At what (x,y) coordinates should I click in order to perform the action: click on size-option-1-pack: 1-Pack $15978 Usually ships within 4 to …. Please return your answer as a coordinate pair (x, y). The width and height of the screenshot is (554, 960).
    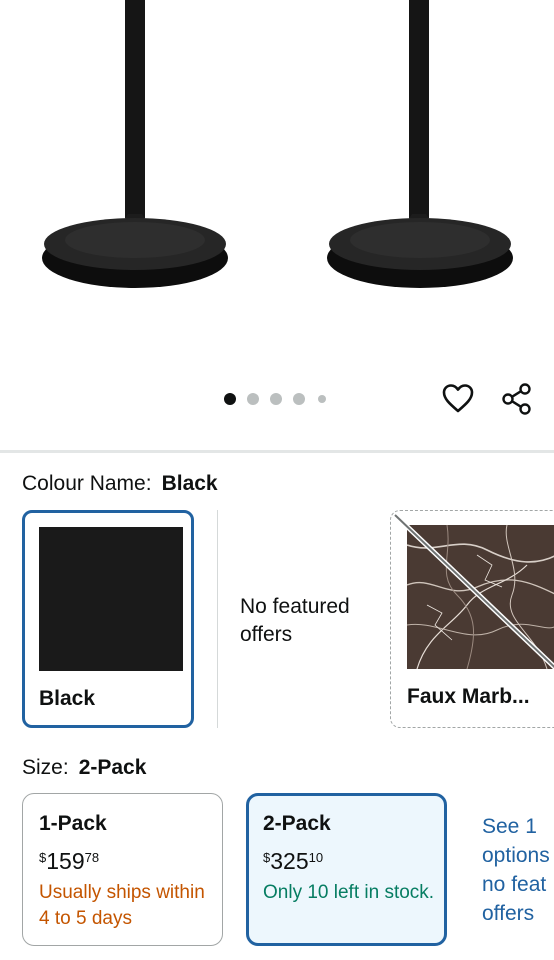
    Looking at the image, I should click on (122, 869).